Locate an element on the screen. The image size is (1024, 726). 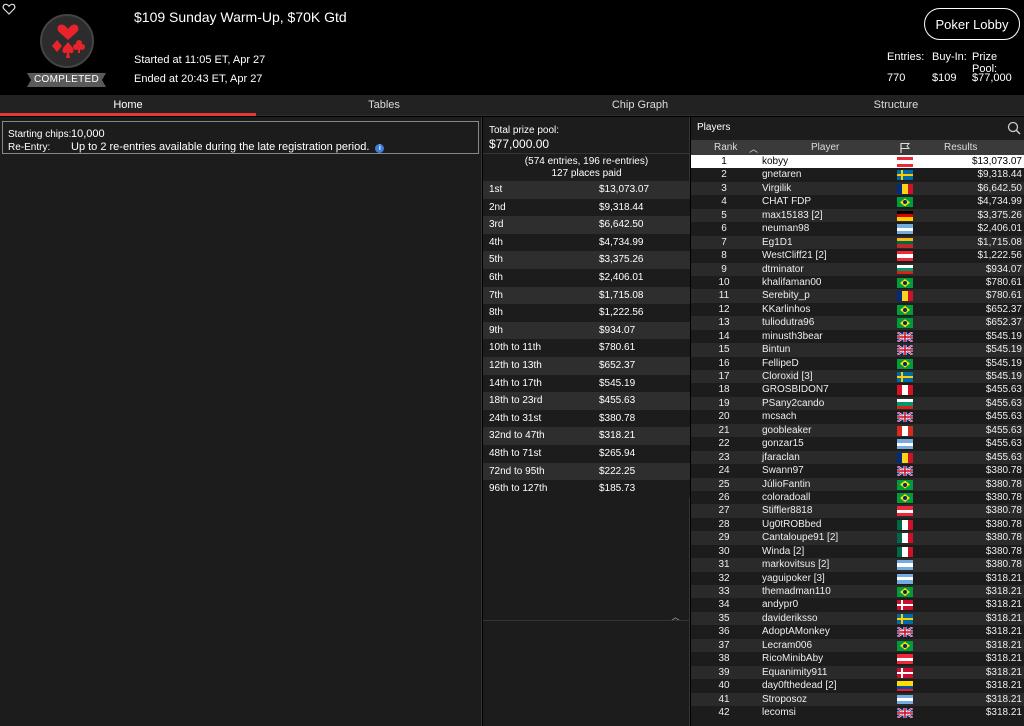
player-name: max15183 [2] is located at coordinates (792, 215).